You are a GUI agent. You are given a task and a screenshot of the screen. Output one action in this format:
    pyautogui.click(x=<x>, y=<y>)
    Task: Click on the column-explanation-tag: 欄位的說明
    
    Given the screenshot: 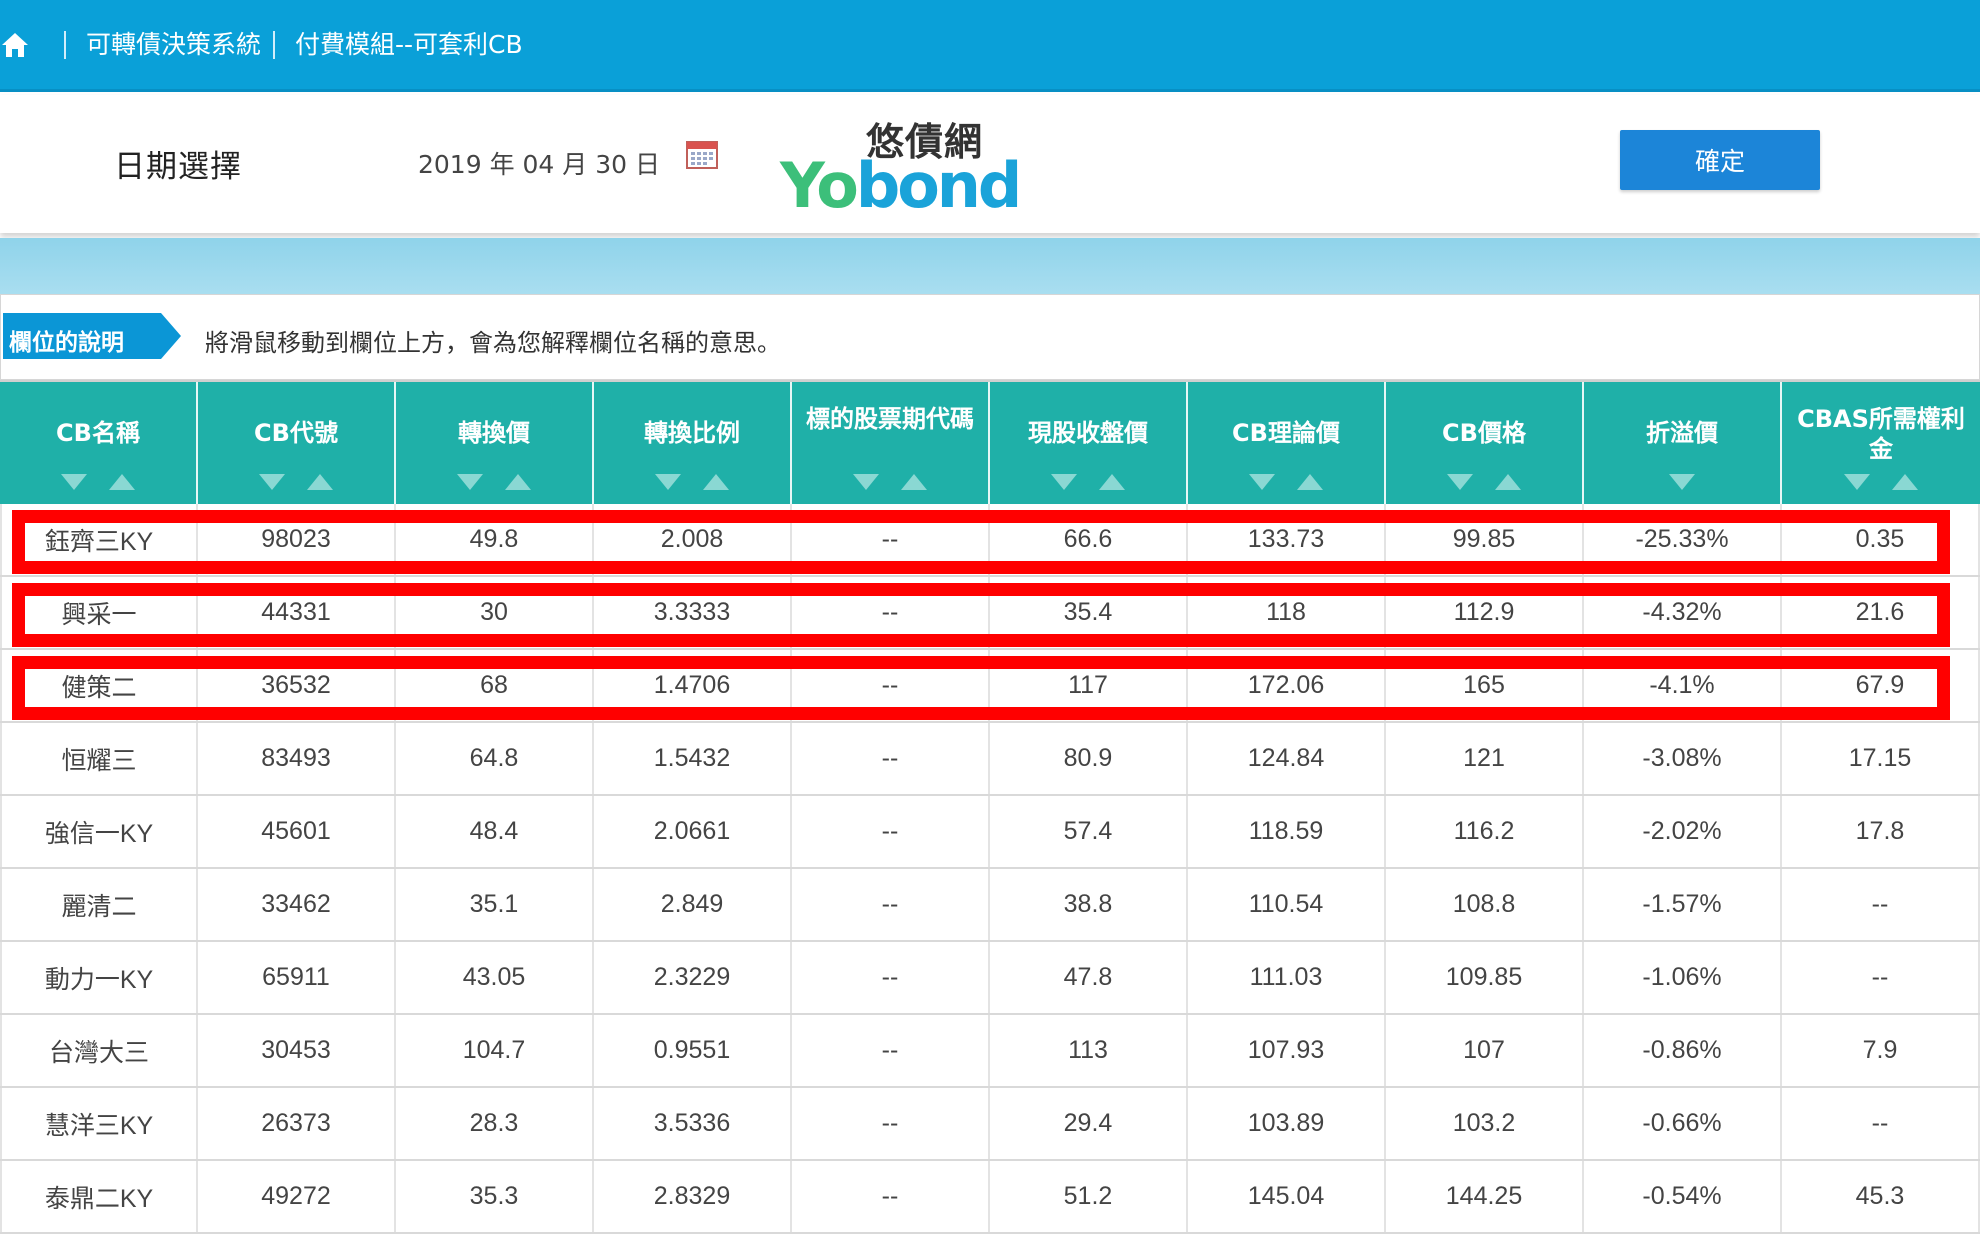 What is the action you would take?
    pyautogui.click(x=92, y=336)
    